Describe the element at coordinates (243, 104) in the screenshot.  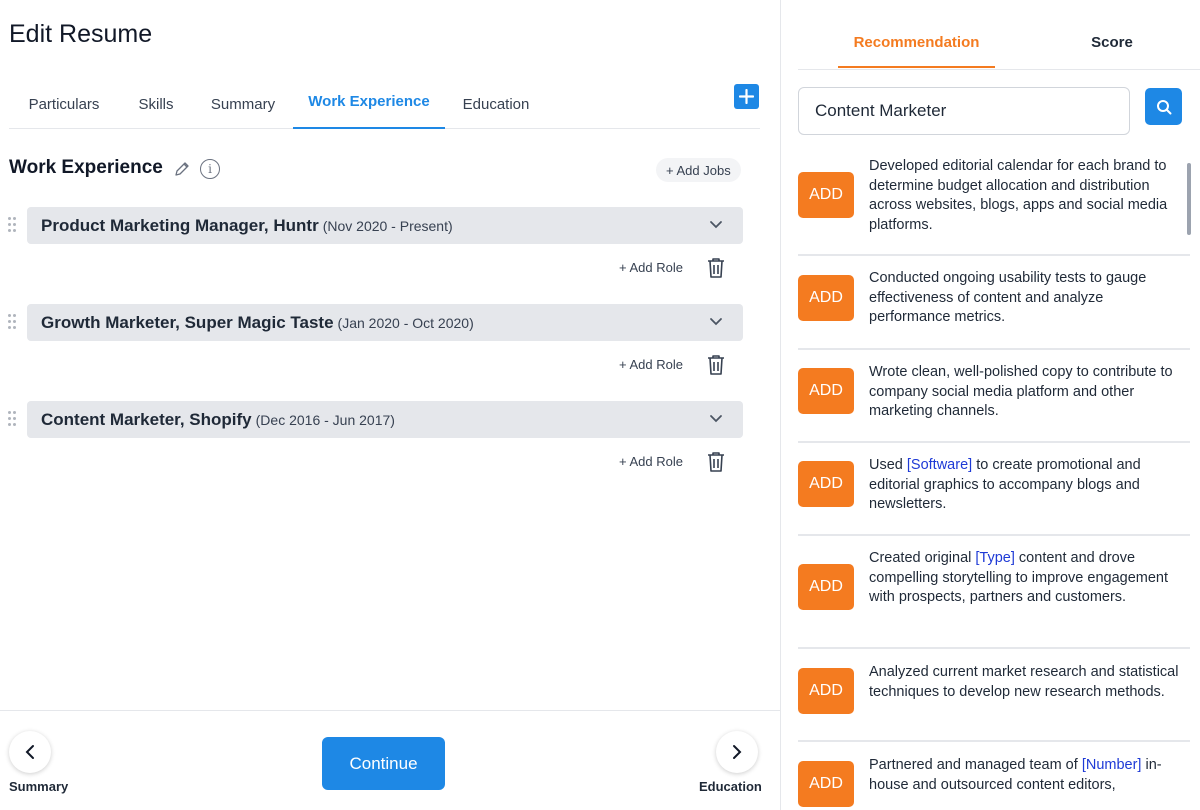
I see `tab-summary: Summary` at that location.